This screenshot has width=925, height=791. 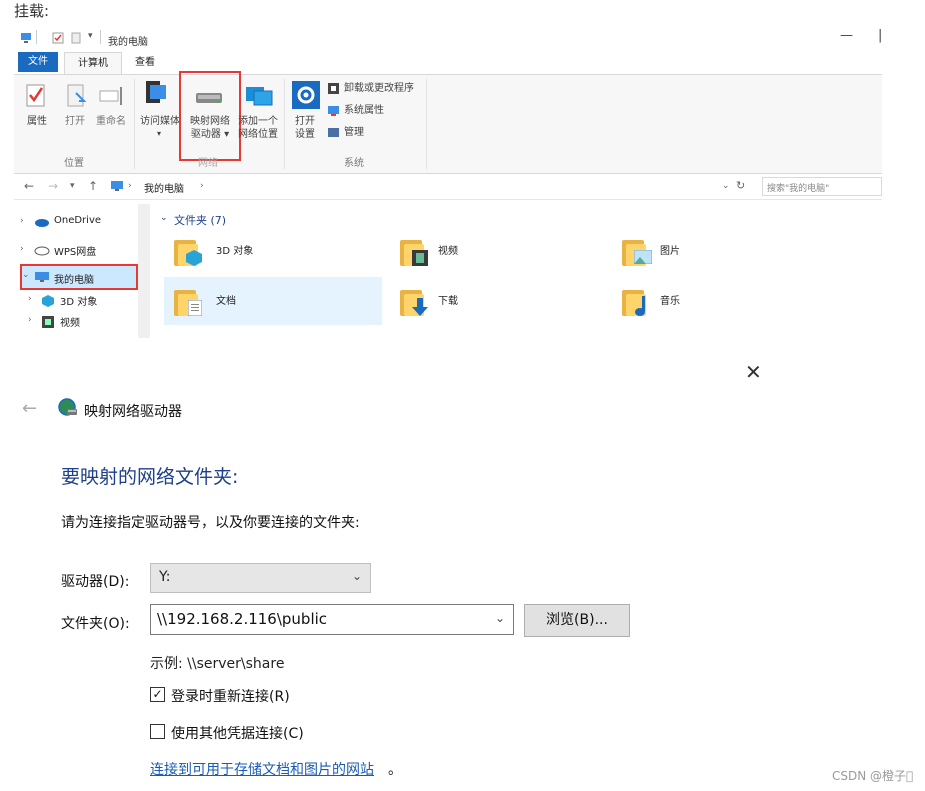 I want to click on close-icon: ✕, so click(x=753, y=372).